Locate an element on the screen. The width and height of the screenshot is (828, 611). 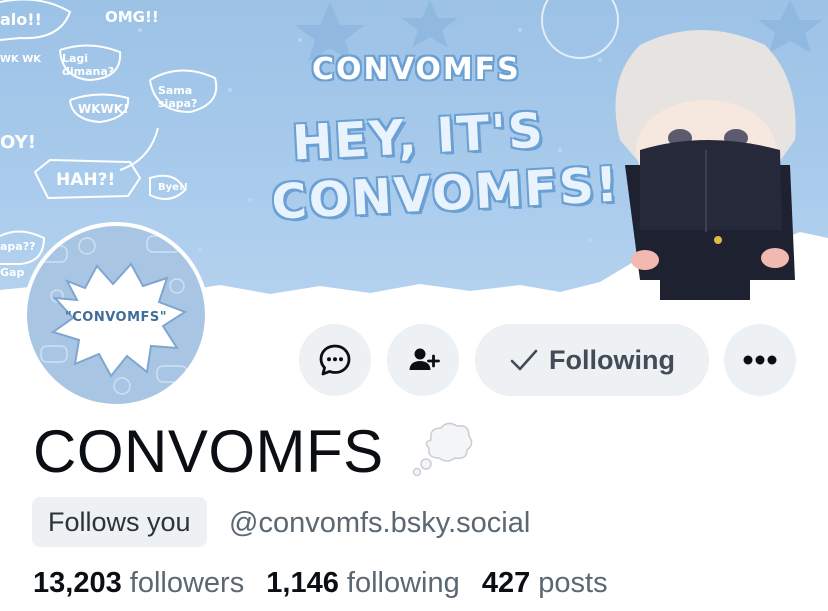
display-name: CONVOMFS is located at coordinates (208, 451).